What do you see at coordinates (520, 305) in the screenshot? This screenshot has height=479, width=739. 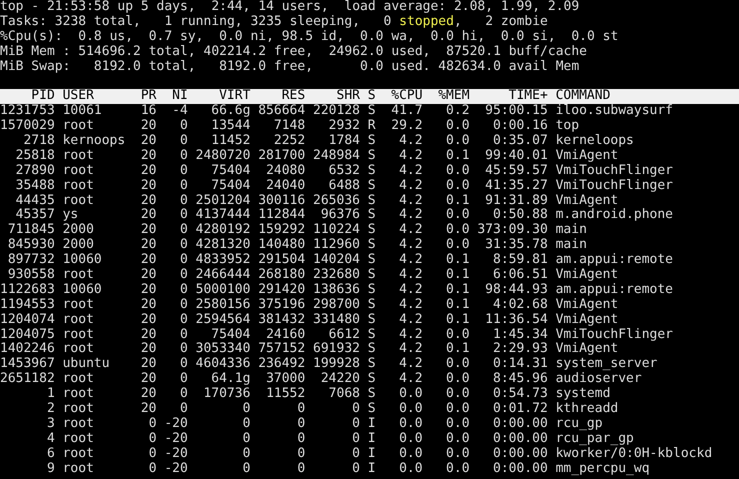 I see `table-cell-text: 4:02.68` at bounding box center [520, 305].